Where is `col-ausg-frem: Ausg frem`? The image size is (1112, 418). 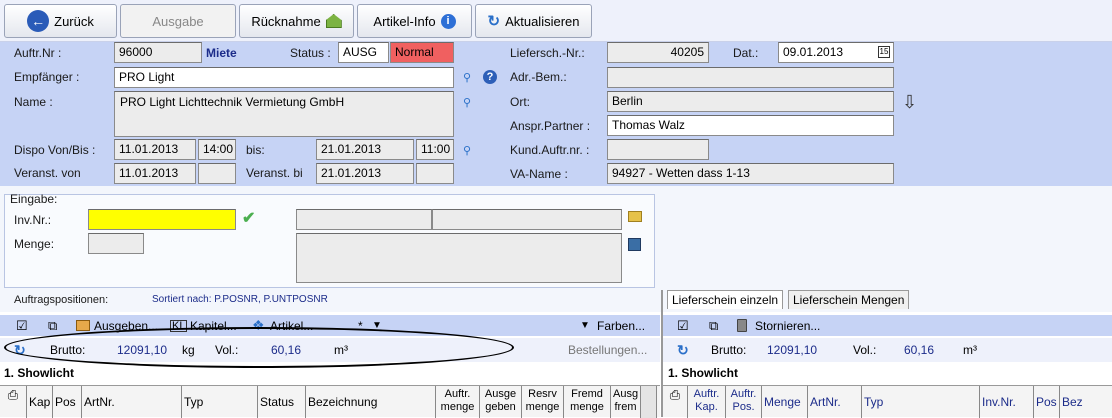 col-ausg-frem: Ausg frem is located at coordinates (626, 402).